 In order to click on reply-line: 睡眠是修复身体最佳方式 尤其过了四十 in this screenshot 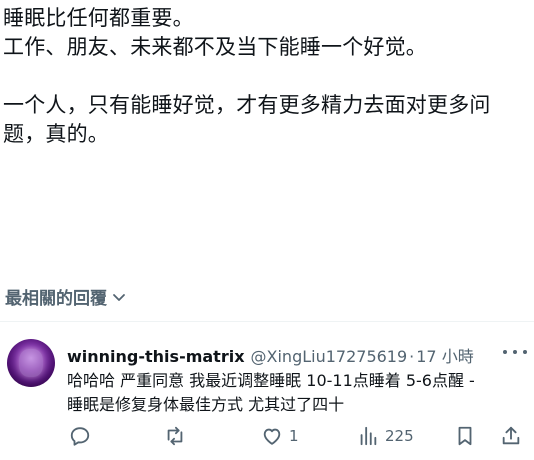, I will do `click(206, 404)`.